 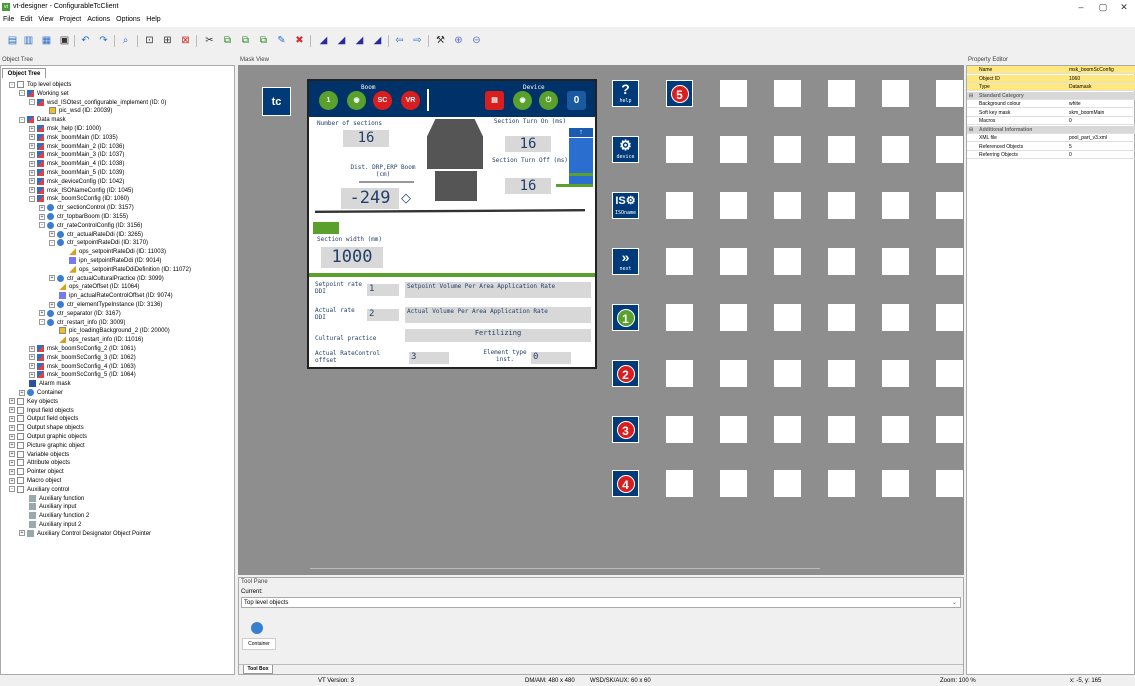 I want to click on menu-actions: Actions, so click(x=98, y=19).